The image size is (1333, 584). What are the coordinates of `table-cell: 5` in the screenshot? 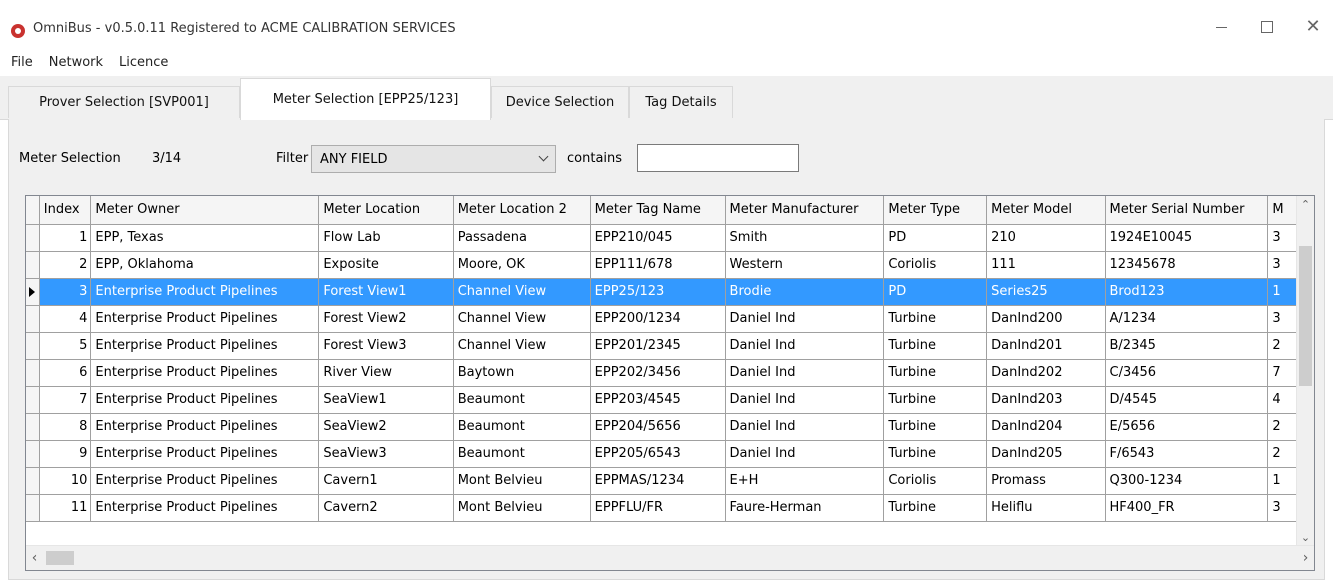 It's located at (65, 346).